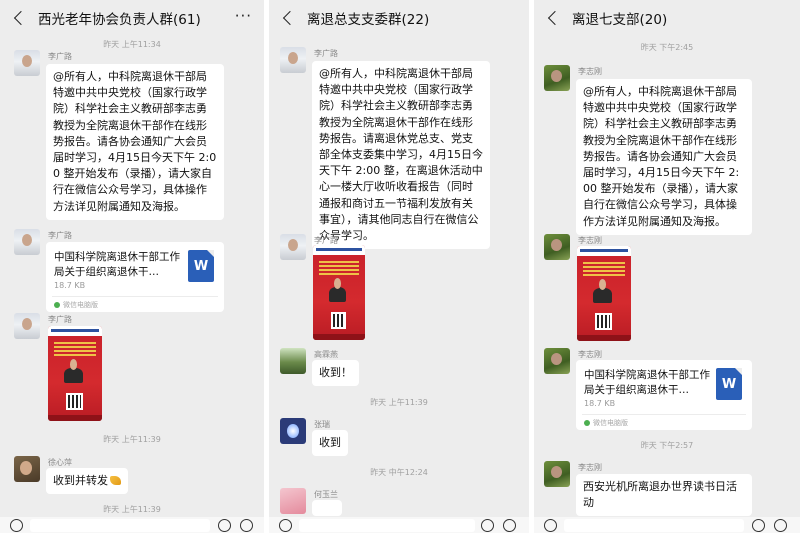 This screenshot has height=533, width=800. Describe the element at coordinates (330, 443) in the screenshot. I see `message-bubble: 收到` at that location.